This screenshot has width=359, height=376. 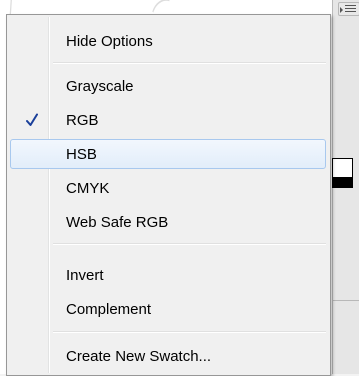 I want to click on menu-item-grayscale: Grayscale, so click(x=168, y=86).